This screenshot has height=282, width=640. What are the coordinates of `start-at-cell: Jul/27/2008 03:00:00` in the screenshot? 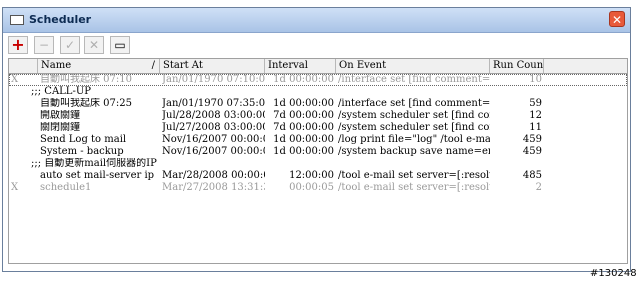 It's located at (213, 127).